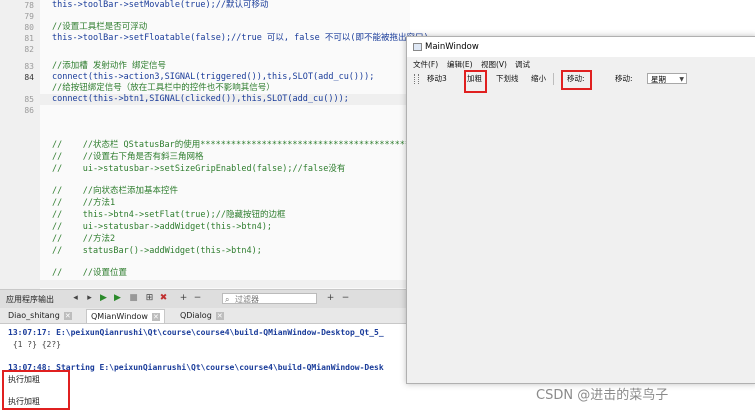 The height and width of the screenshot is (414, 755). Describe the element at coordinates (169, 215) in the screenshot. I see `code-line: // this->btn4->setFlat(true);//隐藏按钮的边框` at that location.